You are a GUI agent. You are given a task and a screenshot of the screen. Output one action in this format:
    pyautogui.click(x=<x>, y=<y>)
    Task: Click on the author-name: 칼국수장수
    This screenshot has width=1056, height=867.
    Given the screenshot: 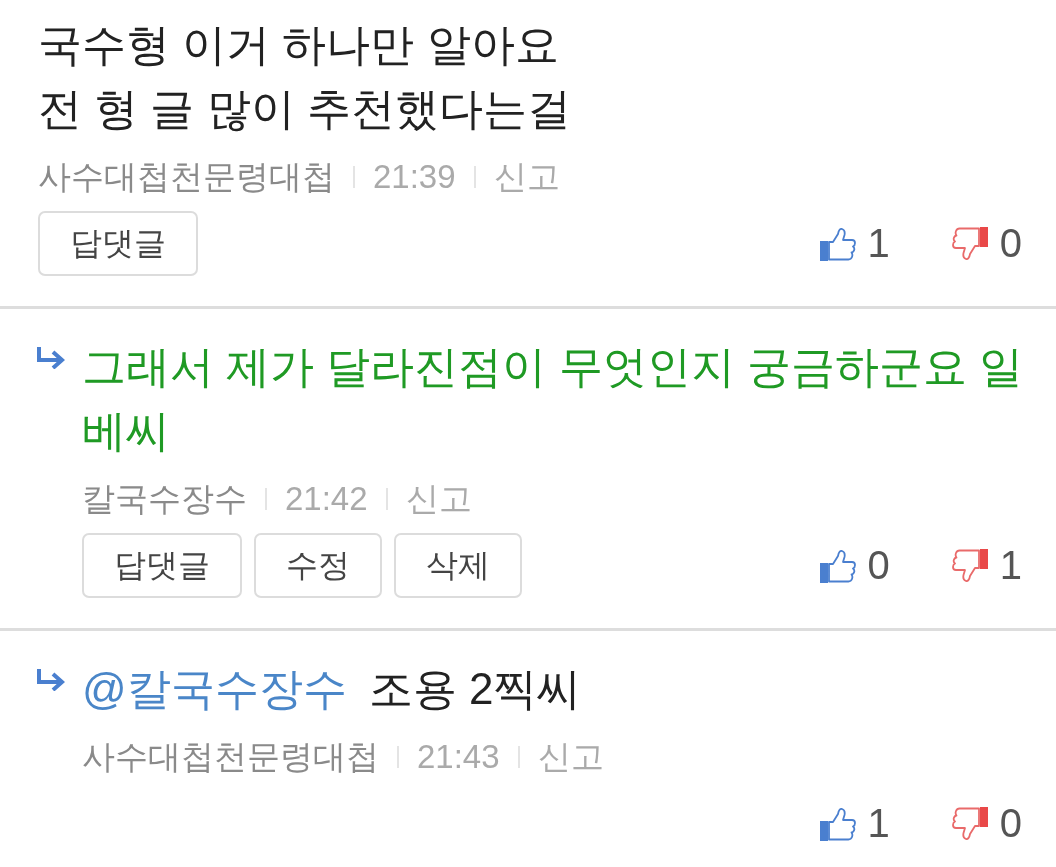 What is the action you would take?
    pyautogui.click(x=164, y=498)
    